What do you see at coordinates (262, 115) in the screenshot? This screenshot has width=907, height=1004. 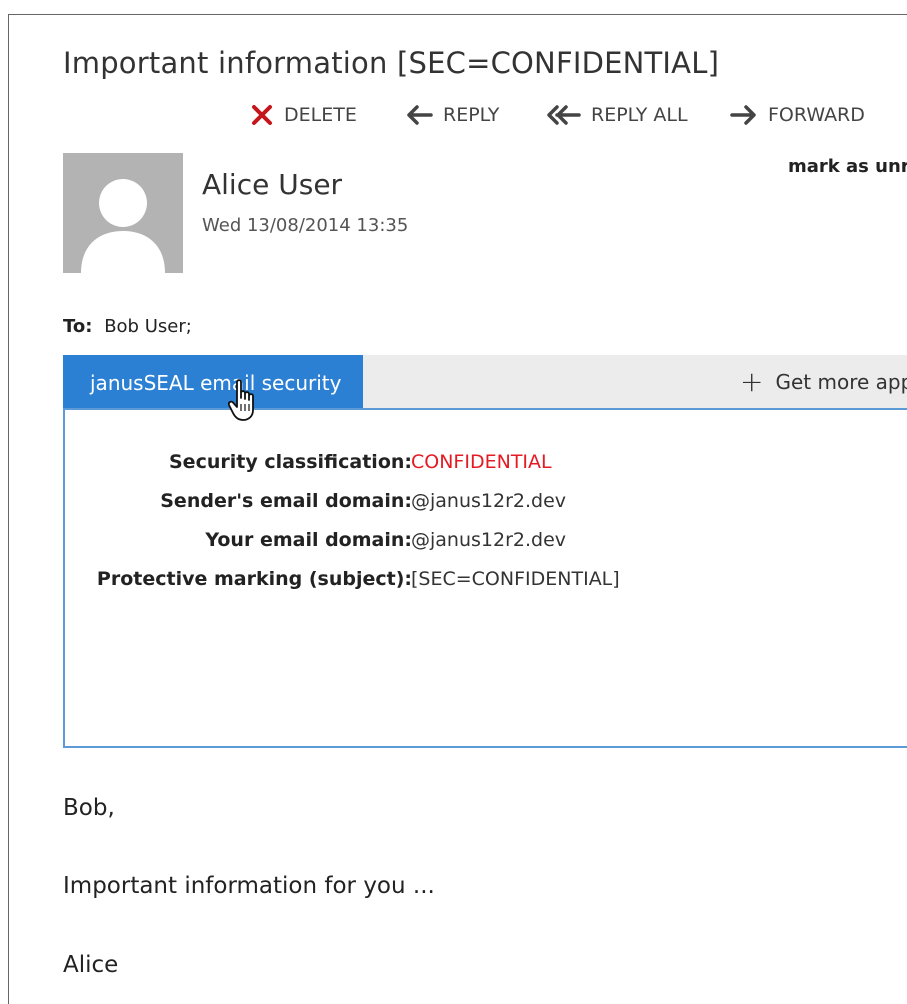 I see `x-icon` at bounding box center [262, 115].